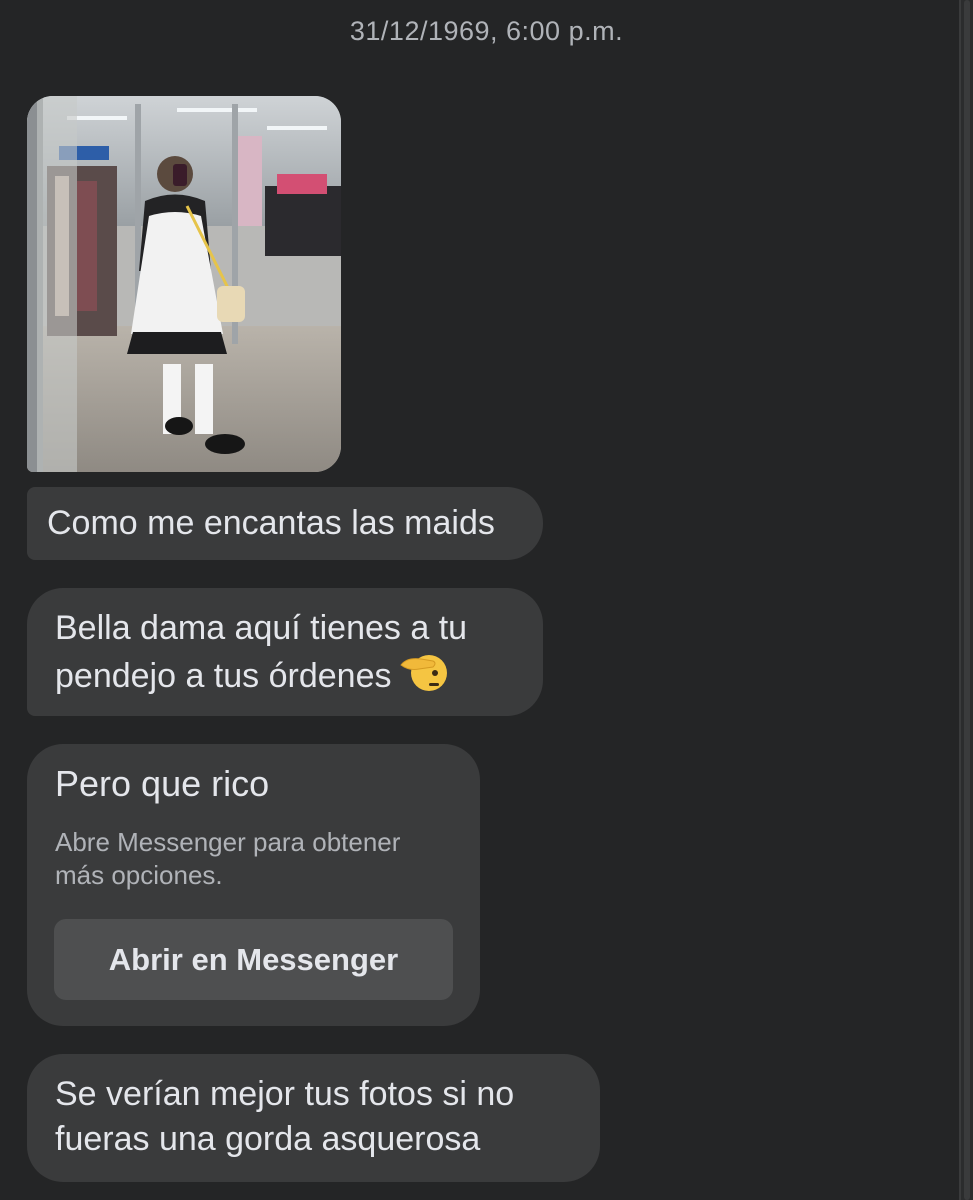  What do you see at coordinates (285, 1094) in the screenshot?
I see `message-text-line-1: Se verían mejor tus fotos si no` at bounding box center [285, 1094].